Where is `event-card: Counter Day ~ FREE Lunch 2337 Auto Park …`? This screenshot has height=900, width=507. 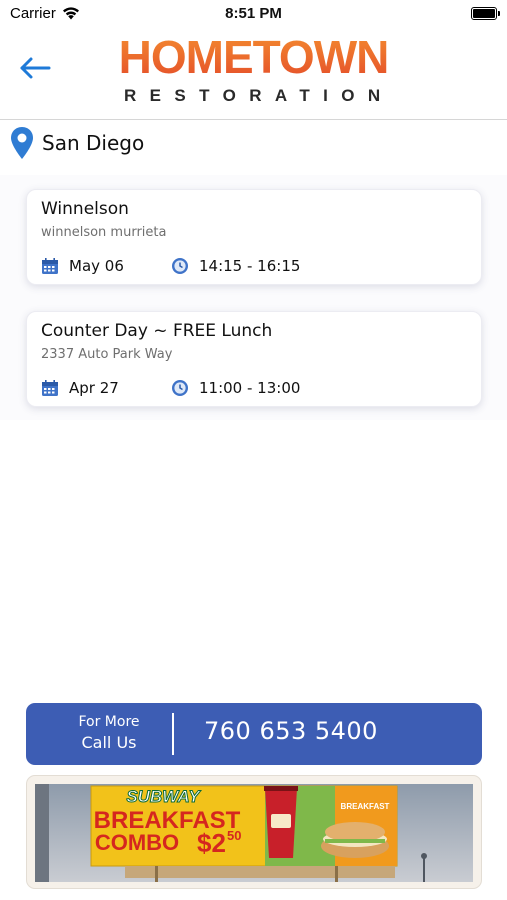 event-card: Counter Day ~ FREE Lunch 2337 Auto Park … is located at coordinates (254, 359).